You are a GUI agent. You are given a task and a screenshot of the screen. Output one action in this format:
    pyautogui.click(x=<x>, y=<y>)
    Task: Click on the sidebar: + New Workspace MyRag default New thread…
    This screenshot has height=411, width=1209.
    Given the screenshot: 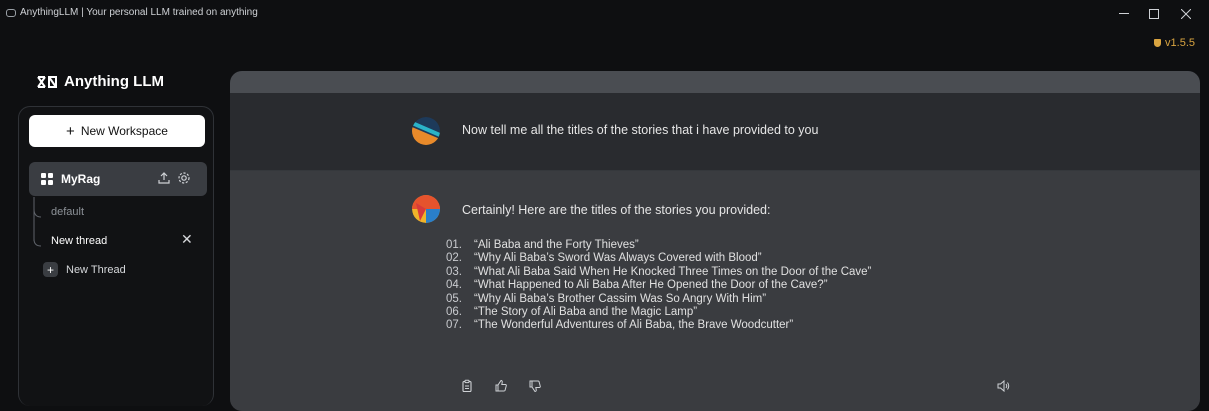 What is the action you would take?
    pyautogui.click(x=116, y=256)
    